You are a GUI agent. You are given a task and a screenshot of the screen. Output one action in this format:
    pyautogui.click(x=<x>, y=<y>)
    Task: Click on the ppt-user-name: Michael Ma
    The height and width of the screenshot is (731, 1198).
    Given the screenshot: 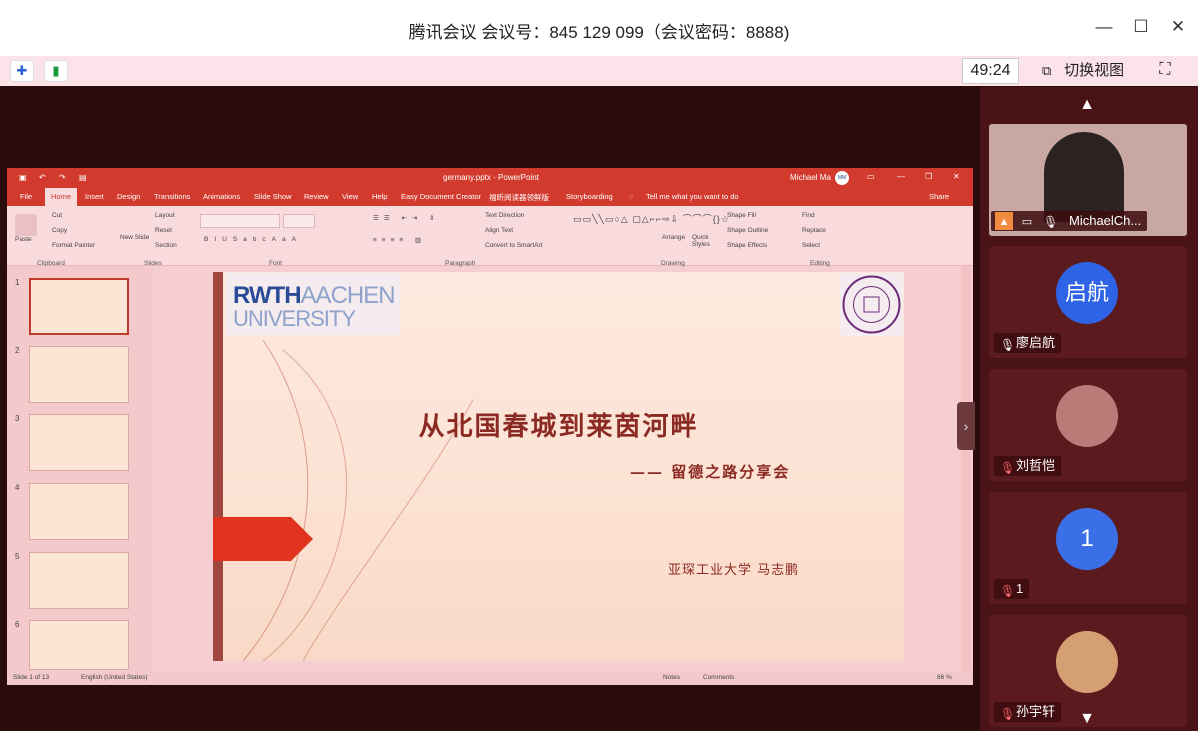 What is the action you would take?
    pyautogui.click(x=810, y=177)
    